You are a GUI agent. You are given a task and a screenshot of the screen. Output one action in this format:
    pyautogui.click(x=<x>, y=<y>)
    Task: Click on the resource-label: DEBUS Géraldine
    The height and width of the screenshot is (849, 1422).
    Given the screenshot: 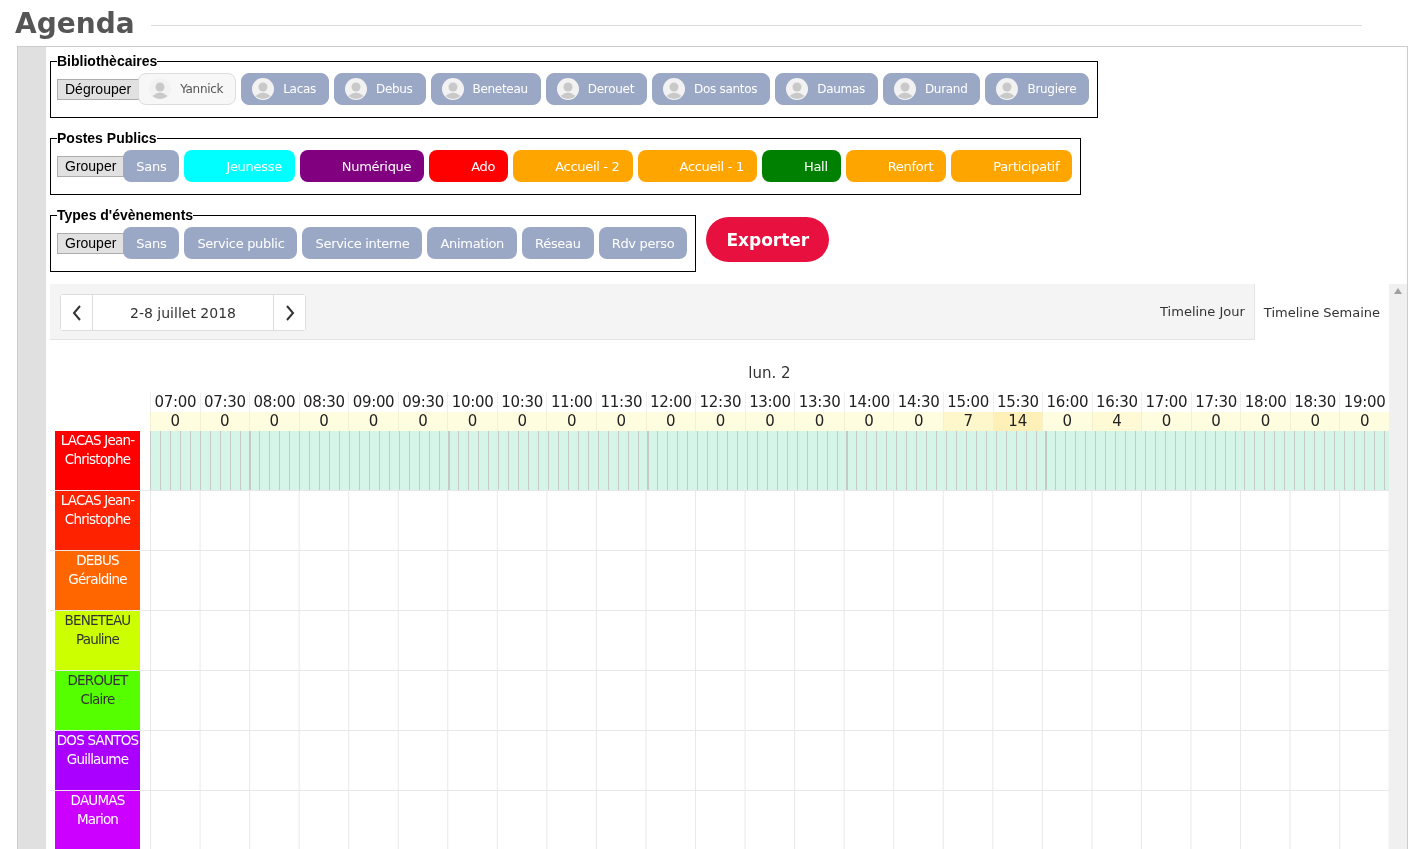 What is the action you would take?
    pyautogui.click(x=97, y=580)
    